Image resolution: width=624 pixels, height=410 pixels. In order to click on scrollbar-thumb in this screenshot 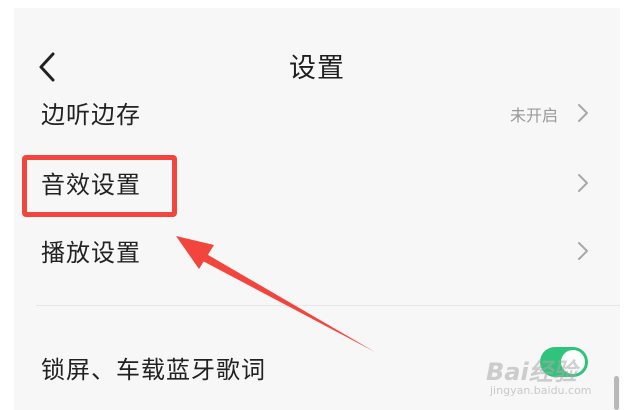, I will do `click(616, 393)`.